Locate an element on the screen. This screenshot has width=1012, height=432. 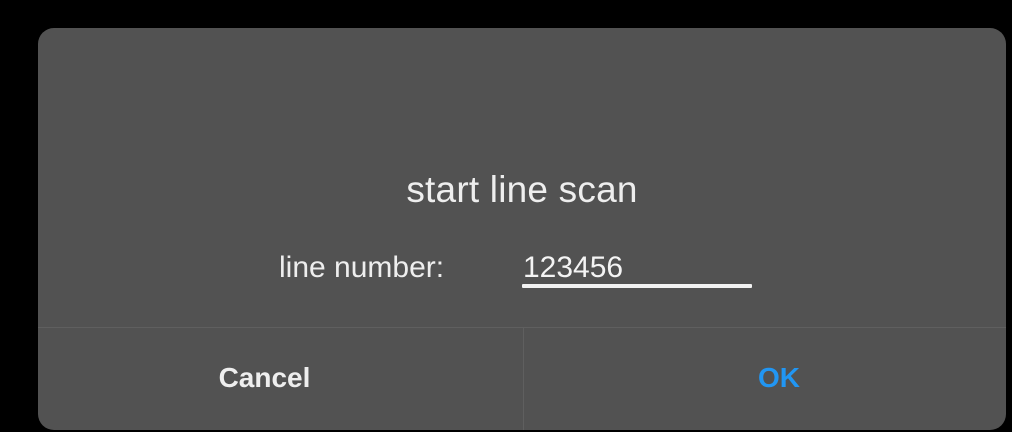
cancel-button: Cancel is located at coordinates (280, 379).